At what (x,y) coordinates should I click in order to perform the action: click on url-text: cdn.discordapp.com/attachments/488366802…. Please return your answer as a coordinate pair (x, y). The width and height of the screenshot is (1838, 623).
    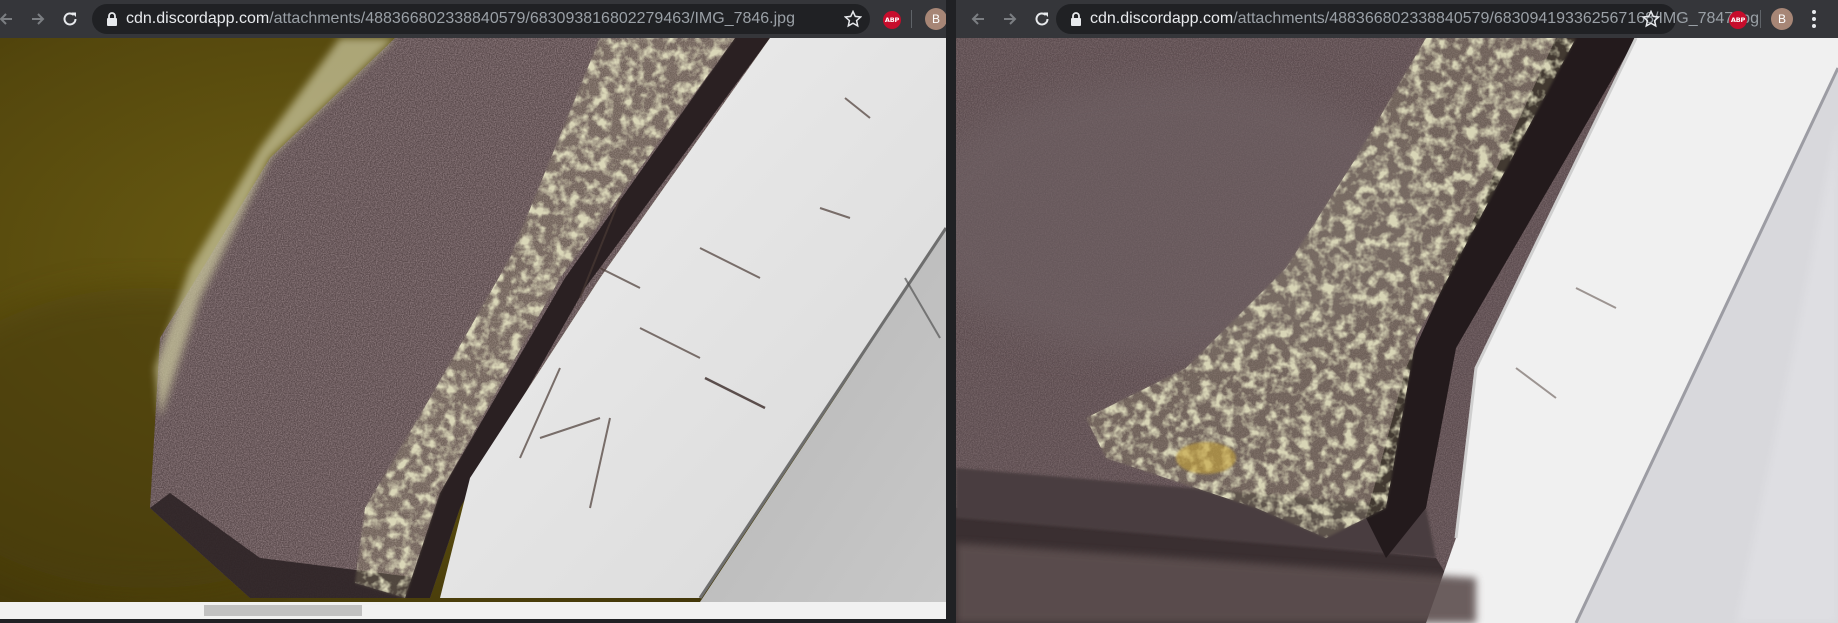
    Looking at the image, I should click on (460, 19).